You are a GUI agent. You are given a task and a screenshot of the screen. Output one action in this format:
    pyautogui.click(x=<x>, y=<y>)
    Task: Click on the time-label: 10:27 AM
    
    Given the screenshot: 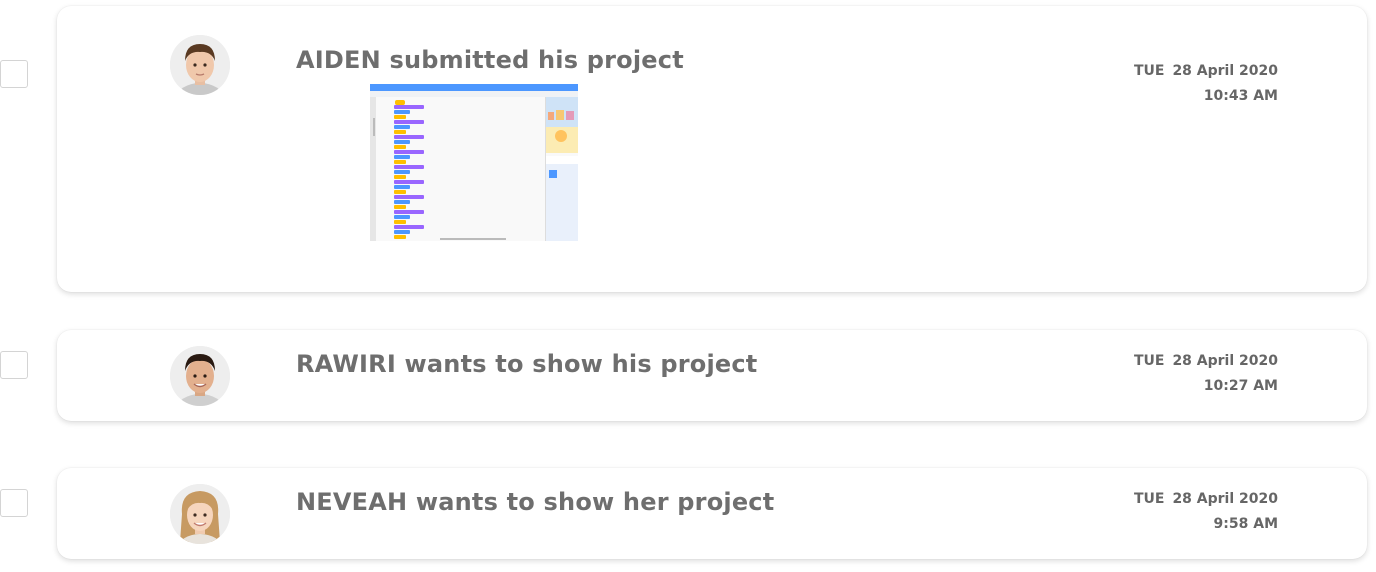 What is the action you would take?
    pyautogui.click(x=1240, y=386)
    